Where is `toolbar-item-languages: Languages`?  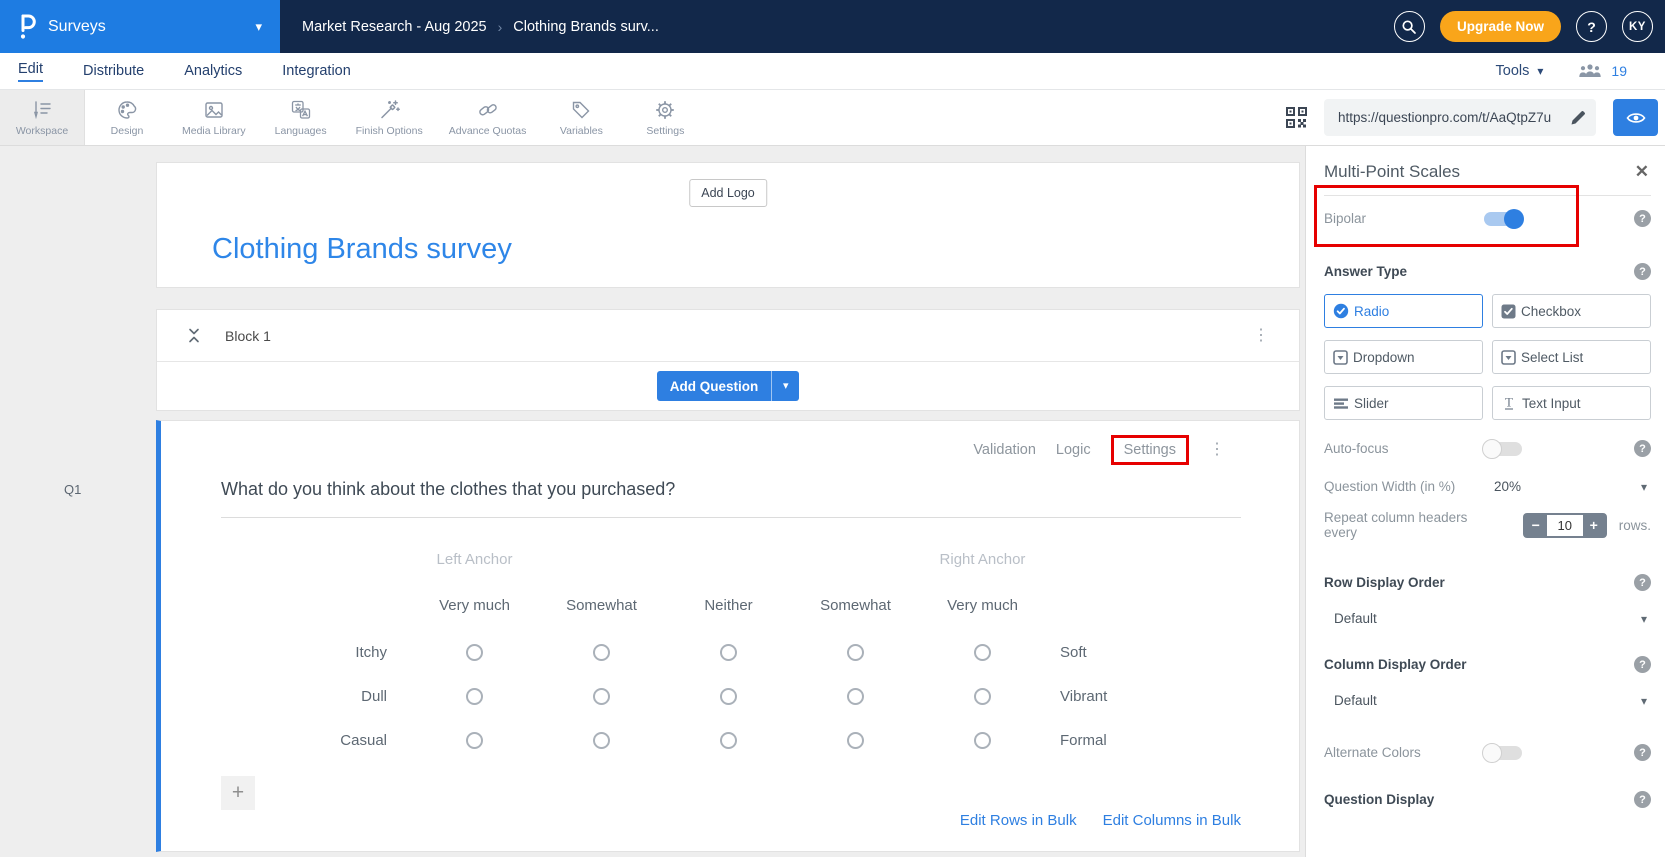 toolbar-item-languages: Languages is located at coordinates (301, 117).